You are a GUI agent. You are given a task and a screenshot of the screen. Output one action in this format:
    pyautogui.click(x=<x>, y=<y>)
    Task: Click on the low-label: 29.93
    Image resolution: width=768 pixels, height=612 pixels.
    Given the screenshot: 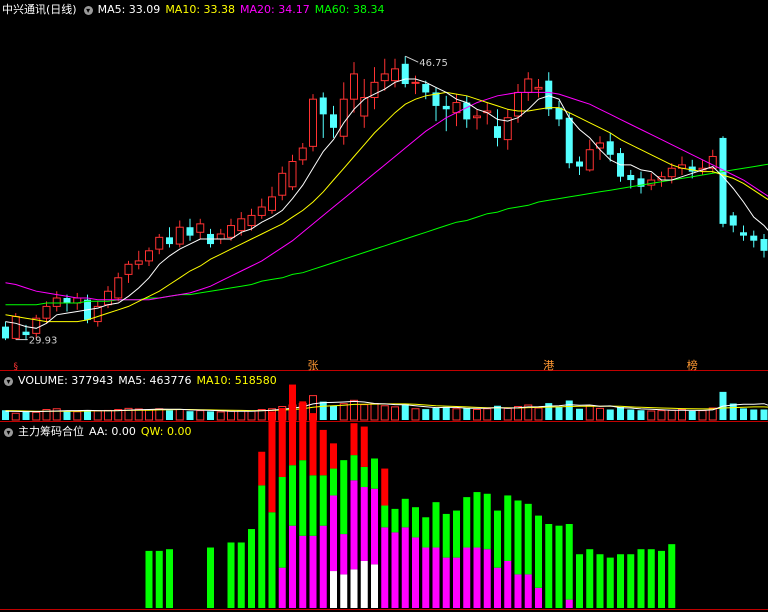 What is the action you would take?
    pyautogui.click(x=43, y=341)
    